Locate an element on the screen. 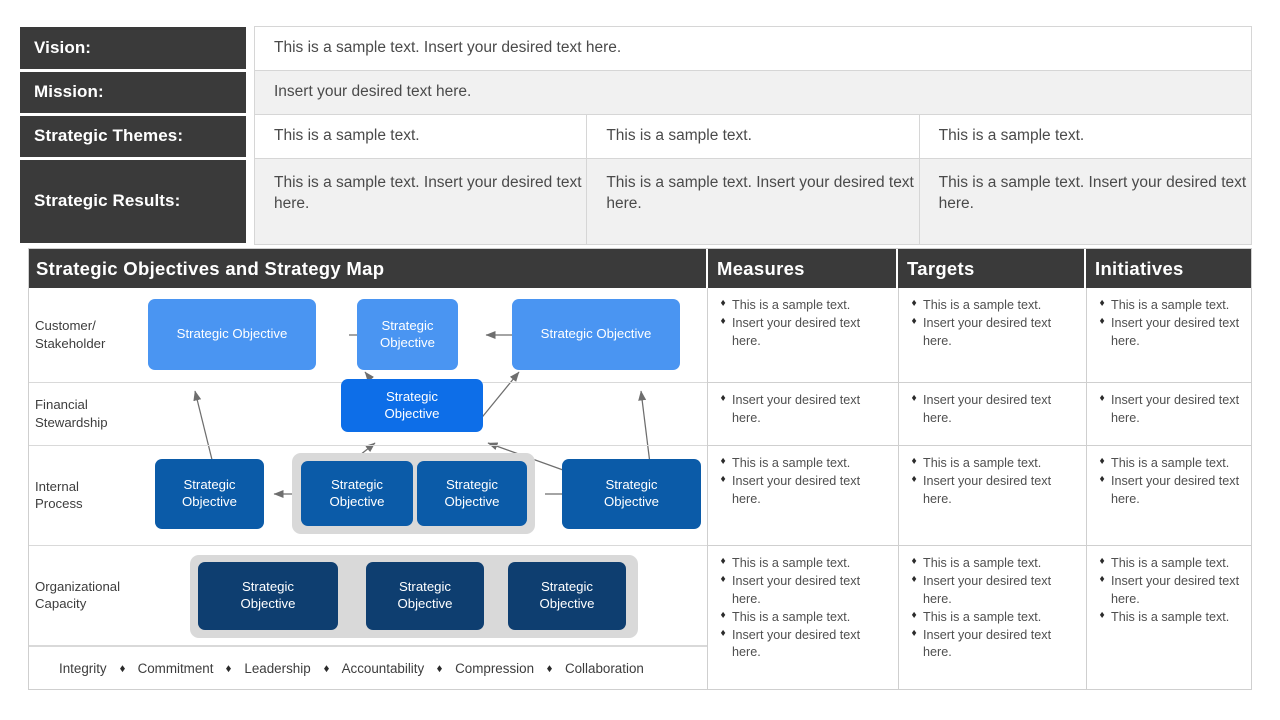 This screenshot has width=1280, height=720. objective-box-organizational-2: Strategic Objective is located at coordinates (425, 596).